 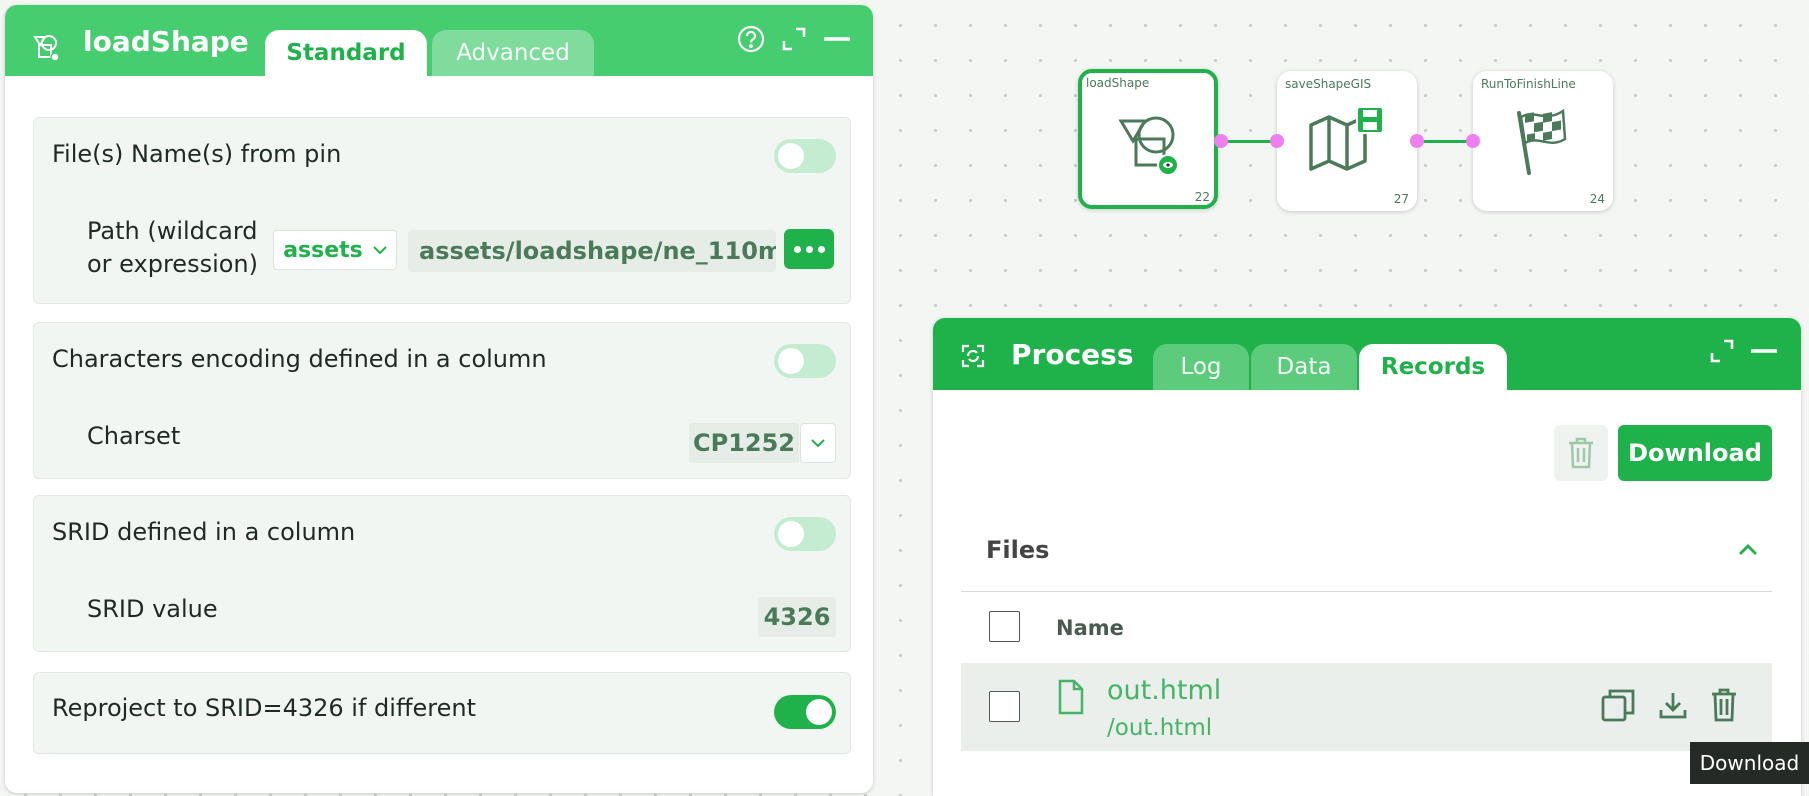 I want to click on file-icon, so click(x=1071, y=697).